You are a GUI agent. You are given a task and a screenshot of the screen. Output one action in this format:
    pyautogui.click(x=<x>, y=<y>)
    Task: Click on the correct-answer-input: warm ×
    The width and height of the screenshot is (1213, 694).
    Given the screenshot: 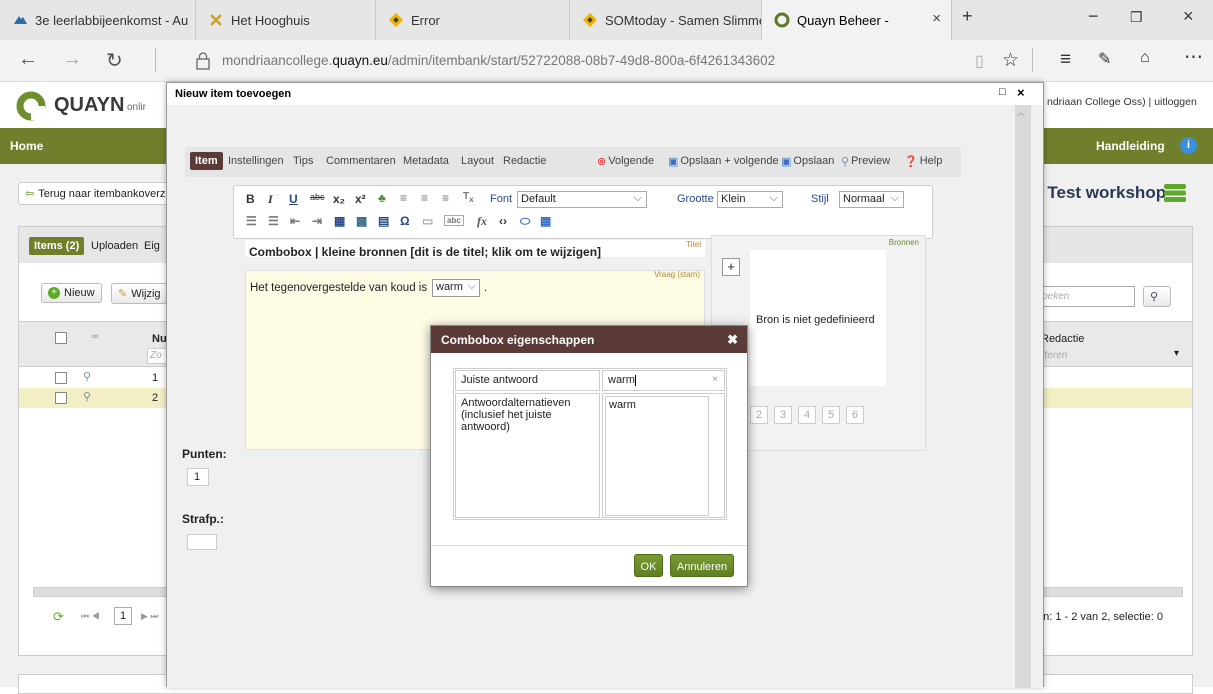 What is the action you would take?
    pyautogui.click(x=663, y=380)
    